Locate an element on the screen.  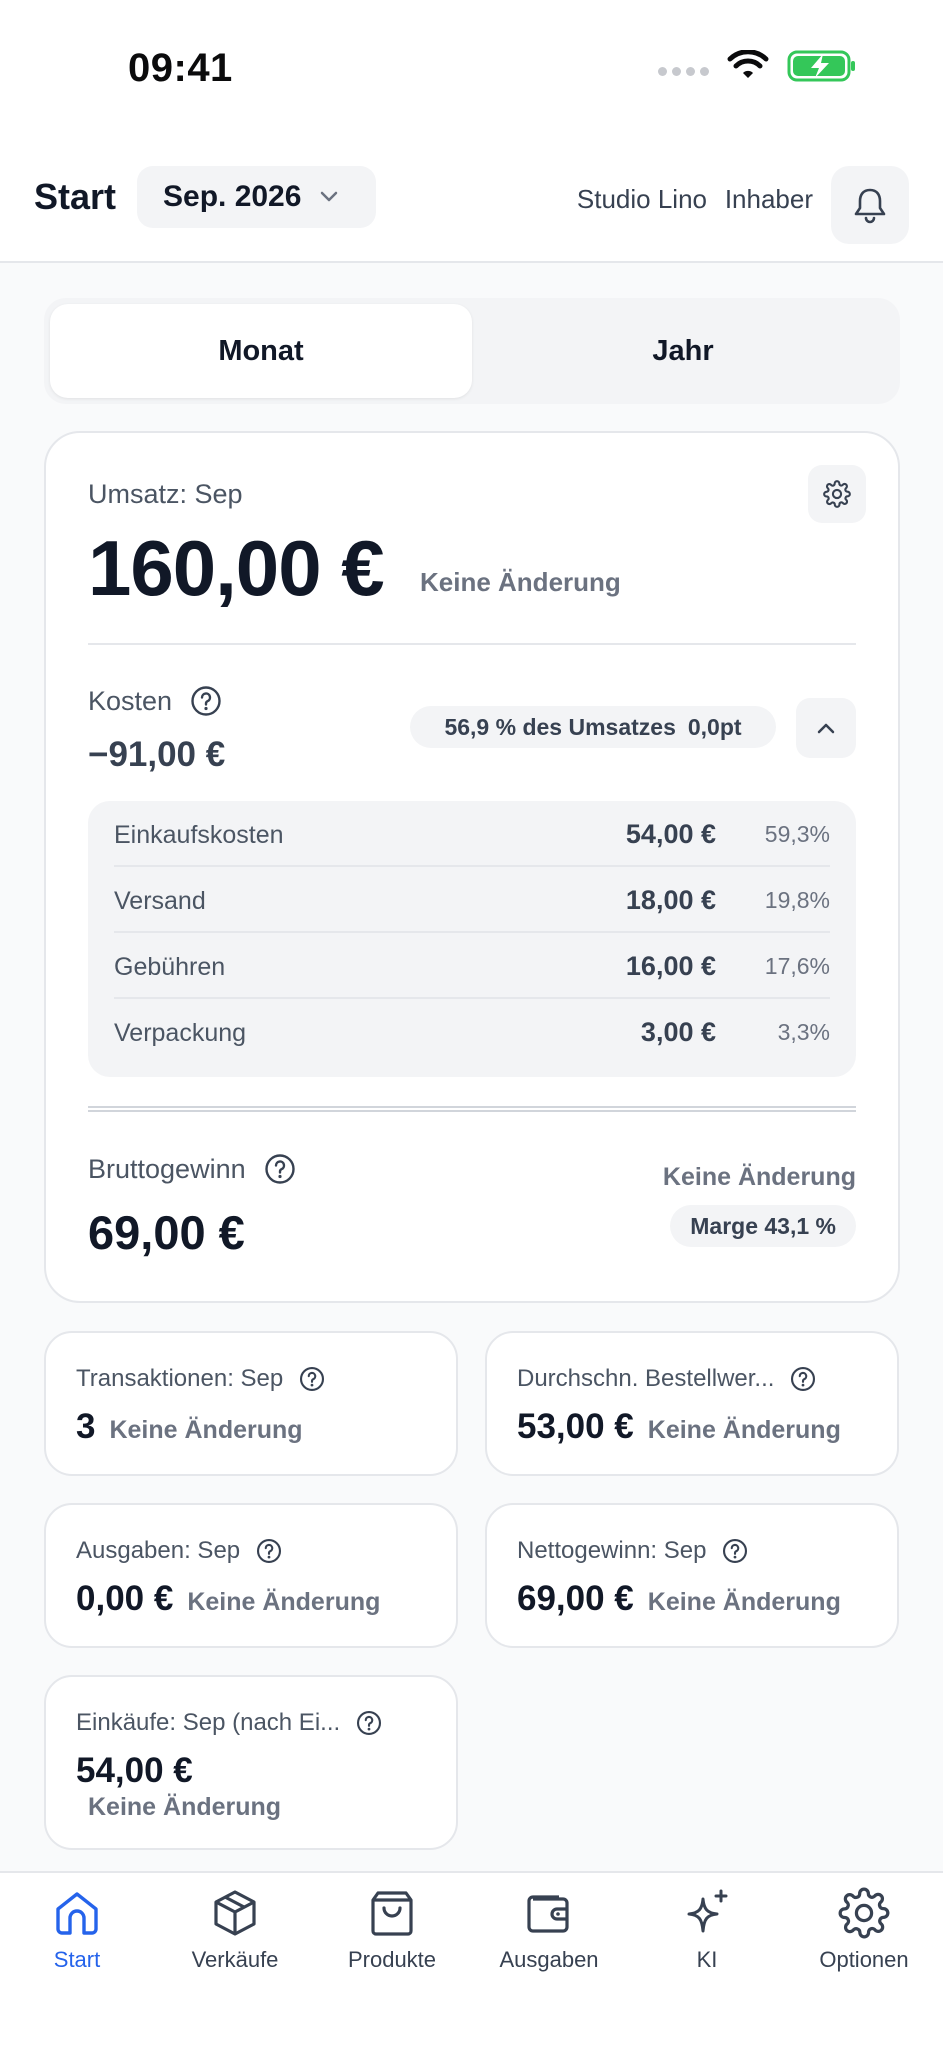
user-role: Inhaber is located at coordinates (768, 199).